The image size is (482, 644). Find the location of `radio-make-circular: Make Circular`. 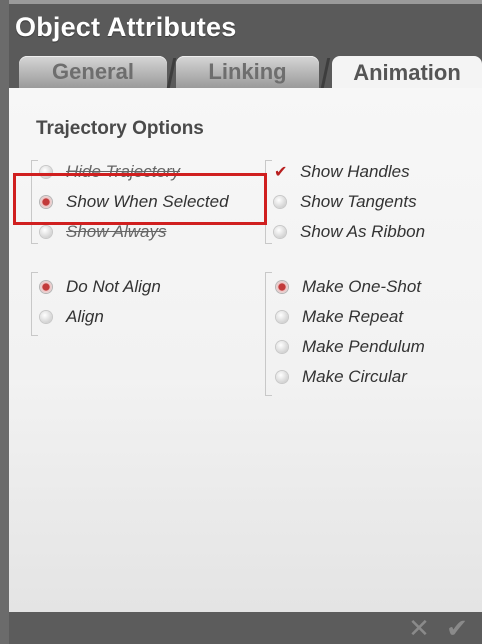

radio-make-circular: Make Circular is located at coordinates (341, 377).